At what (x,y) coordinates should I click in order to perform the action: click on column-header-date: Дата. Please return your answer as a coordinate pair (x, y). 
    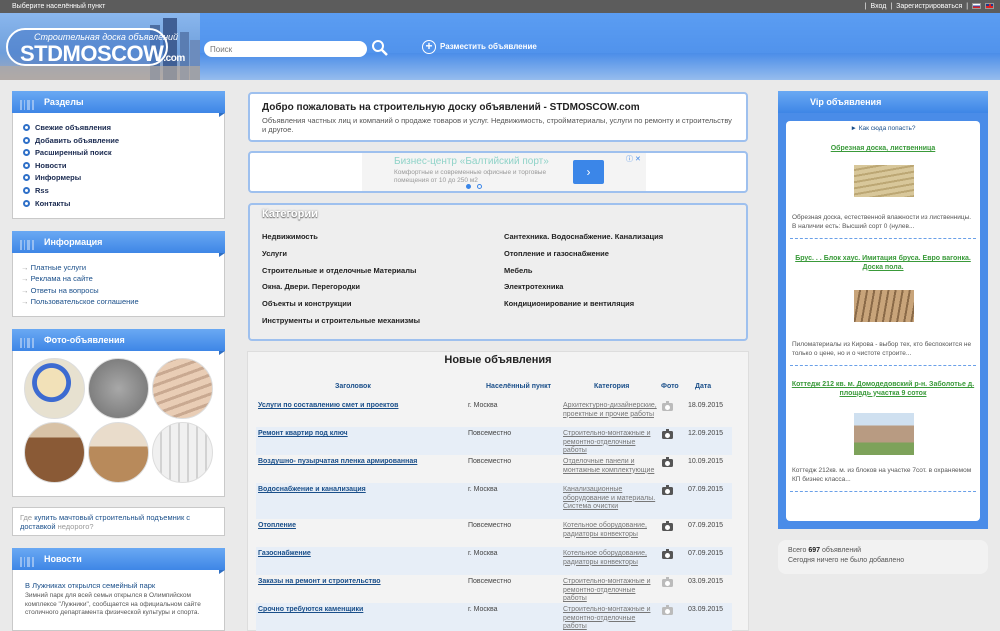
    Looking at the image, I should click on (703, 386).